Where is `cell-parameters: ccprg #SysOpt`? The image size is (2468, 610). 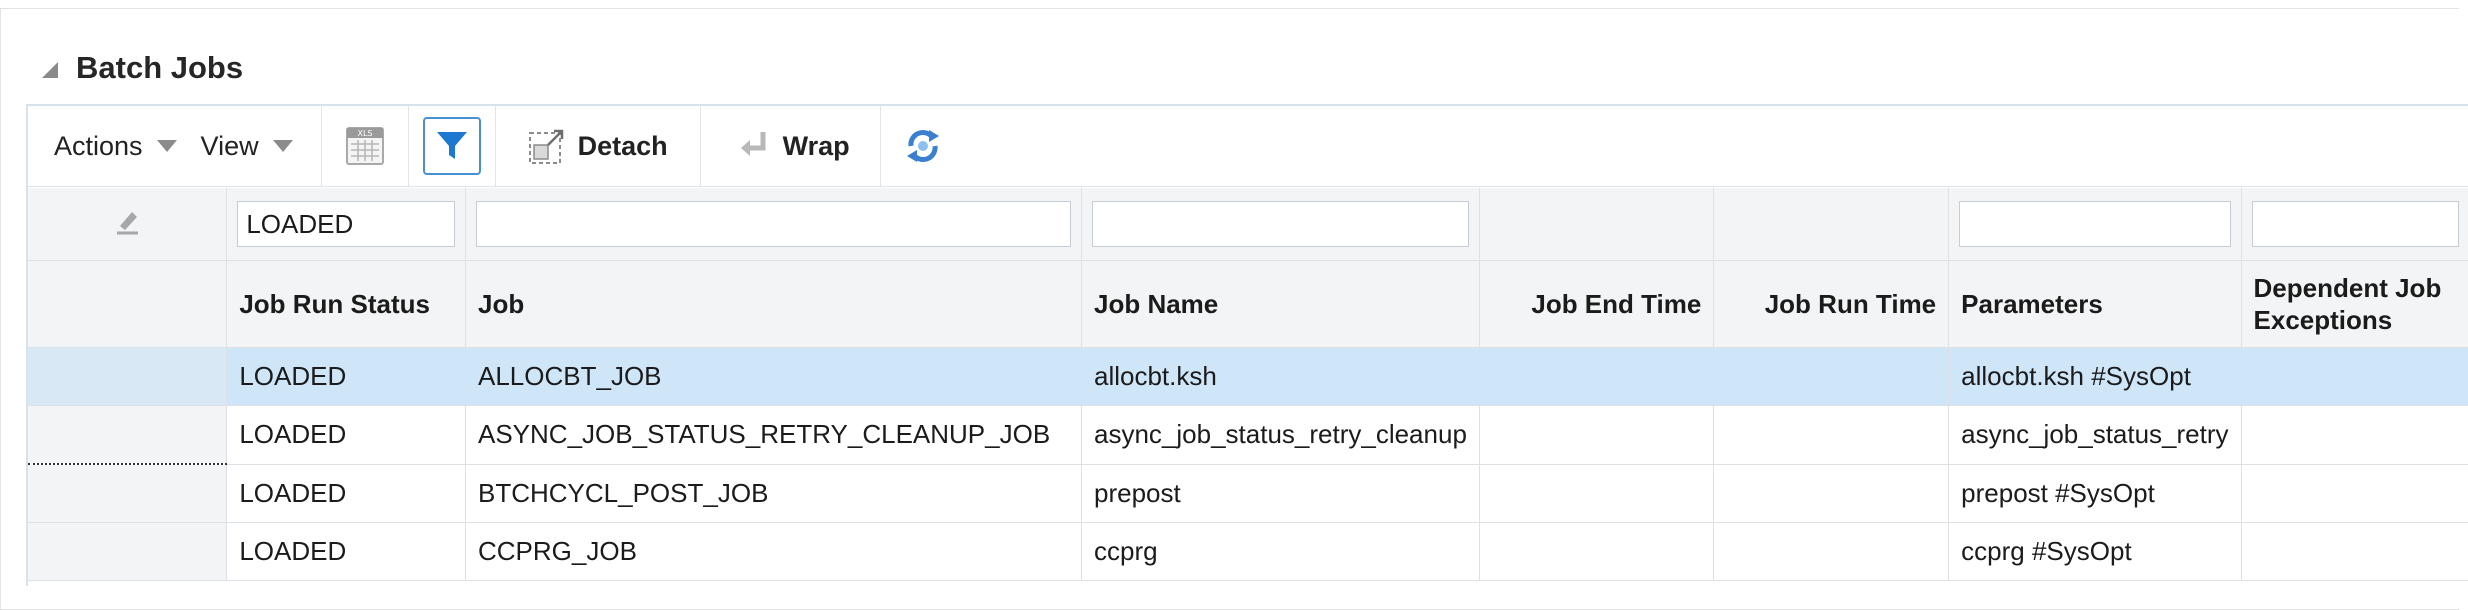 cell-parameters: ccprg #SysOpt is located at coordinates (2095, 551).